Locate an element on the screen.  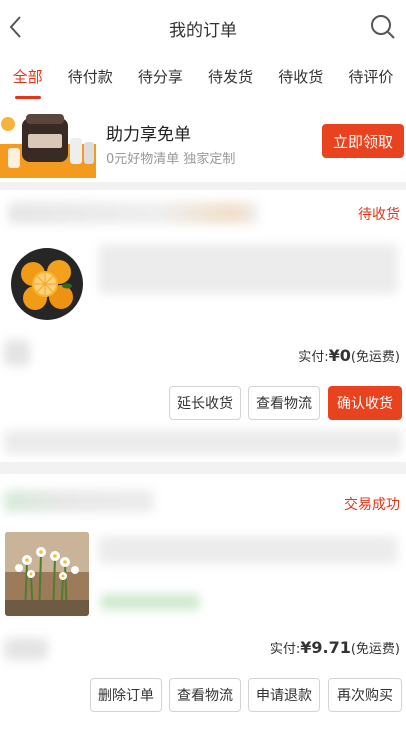
product-tag-blurred is located at coordinates (150, 602).